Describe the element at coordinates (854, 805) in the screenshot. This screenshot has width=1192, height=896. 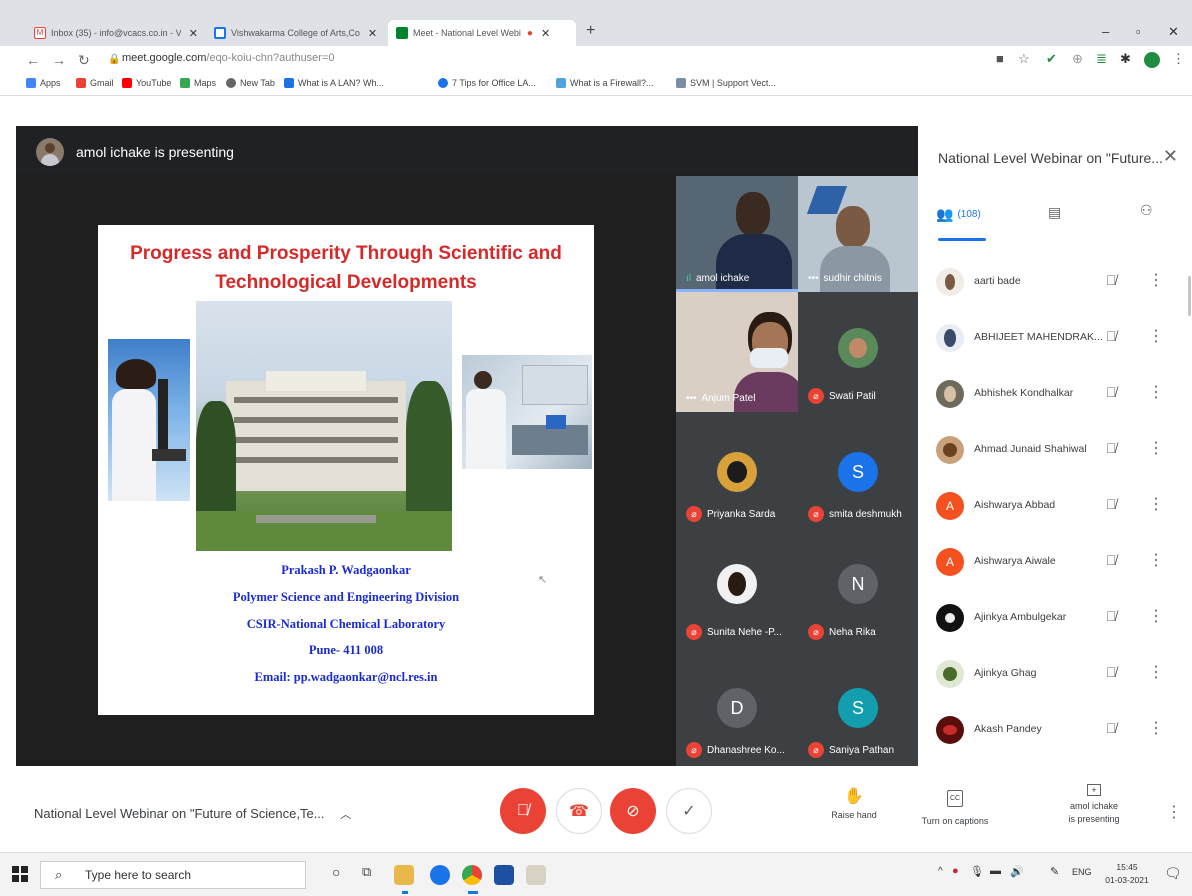
I see `raise-hand-button: ✋ Raise hand` at that location.